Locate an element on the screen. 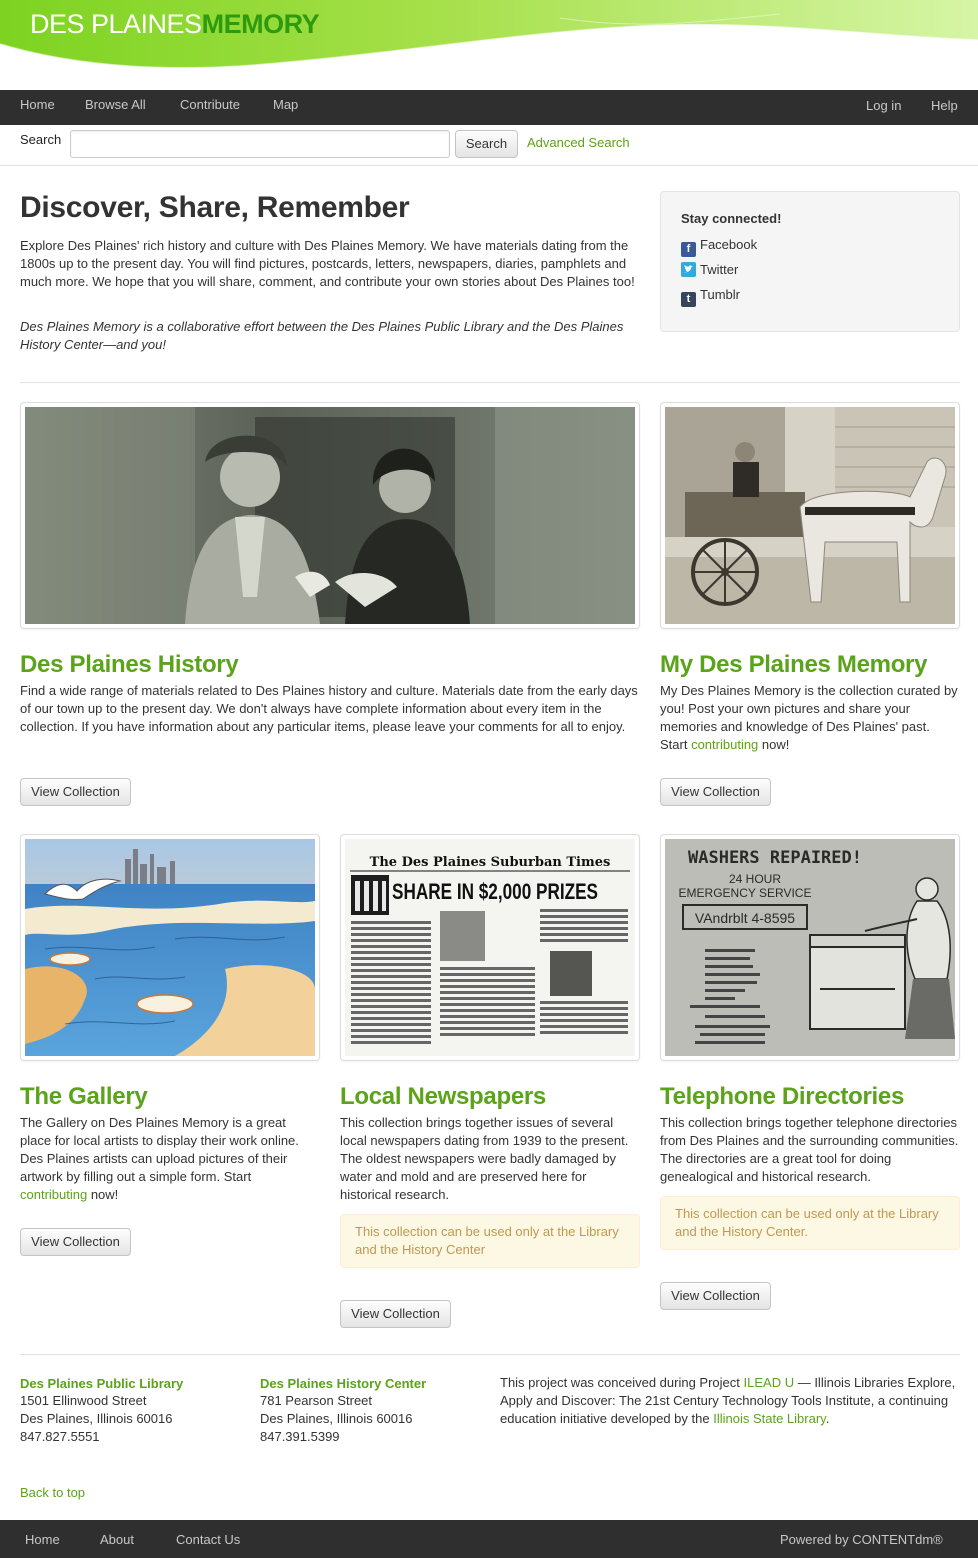  gallery-contributing-link: contributing is located at coordinates (53, 1194).